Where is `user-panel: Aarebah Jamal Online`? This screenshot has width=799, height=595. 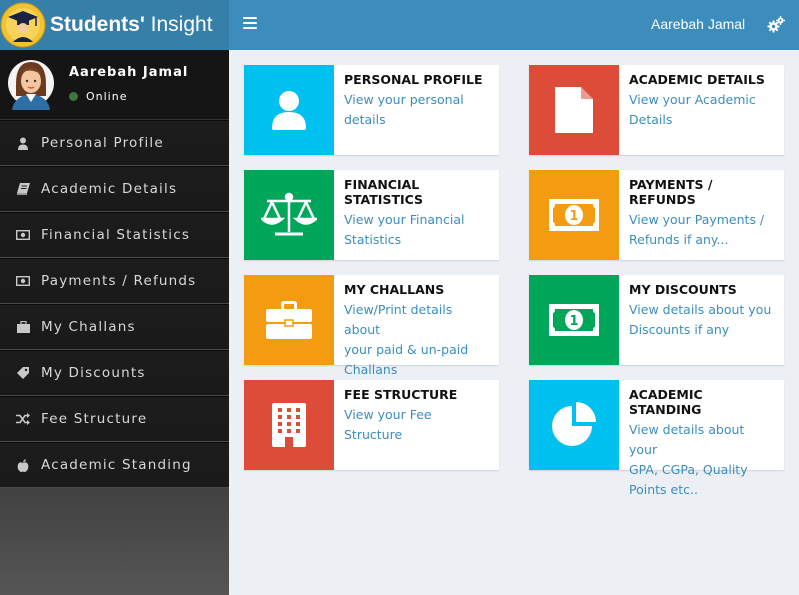
user-panel: Aarebah Jamal Online is located at coordinates (114, 85).